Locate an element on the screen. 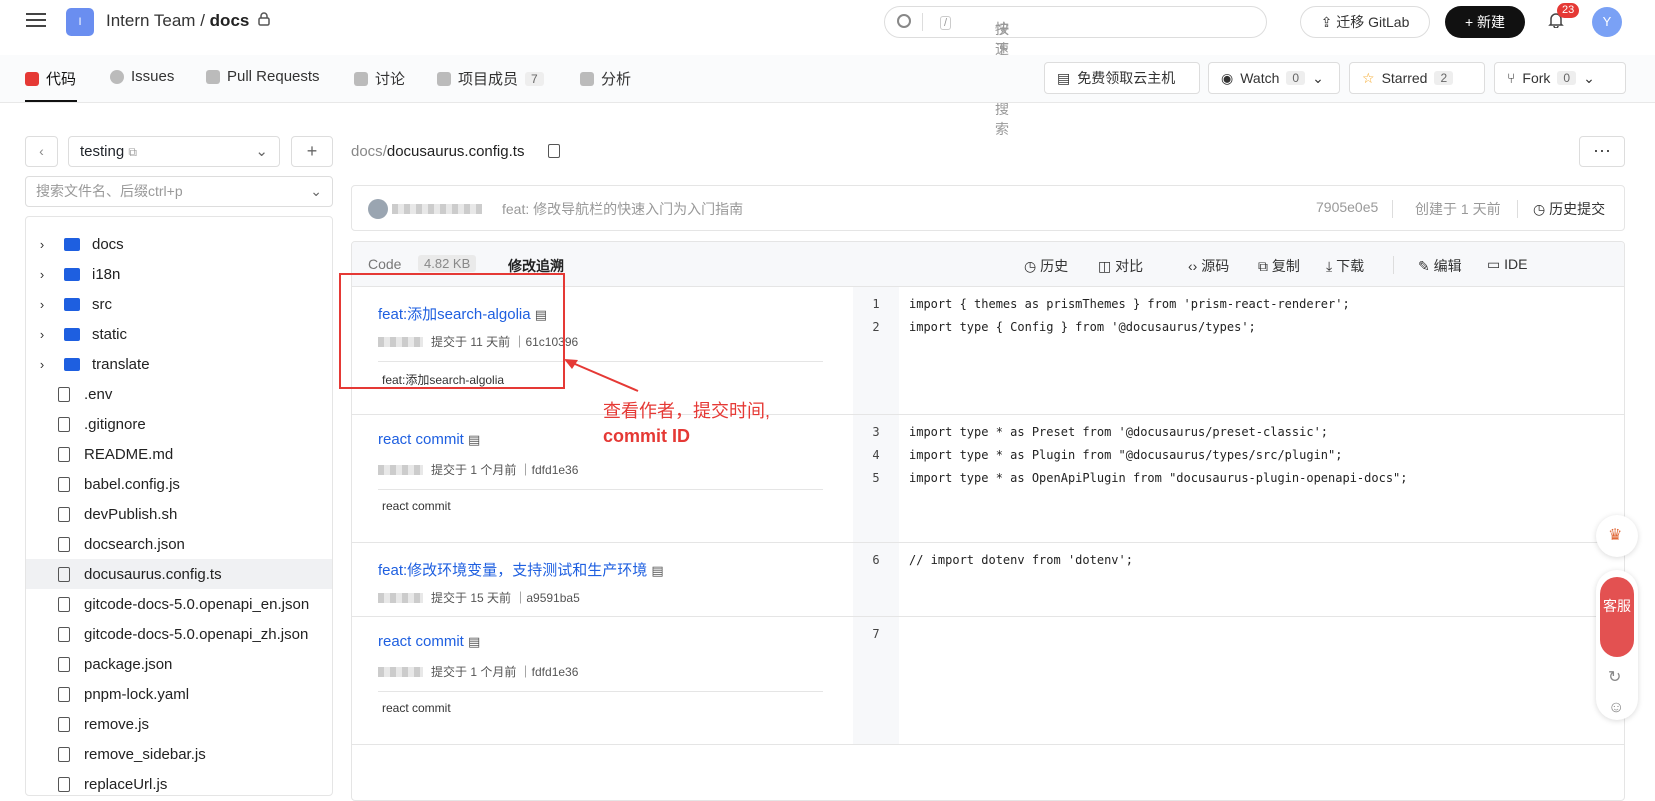 The image size is (1655, 801). history-commits-button: ◷ 历史提交 is located at coordinates (1569, 209).